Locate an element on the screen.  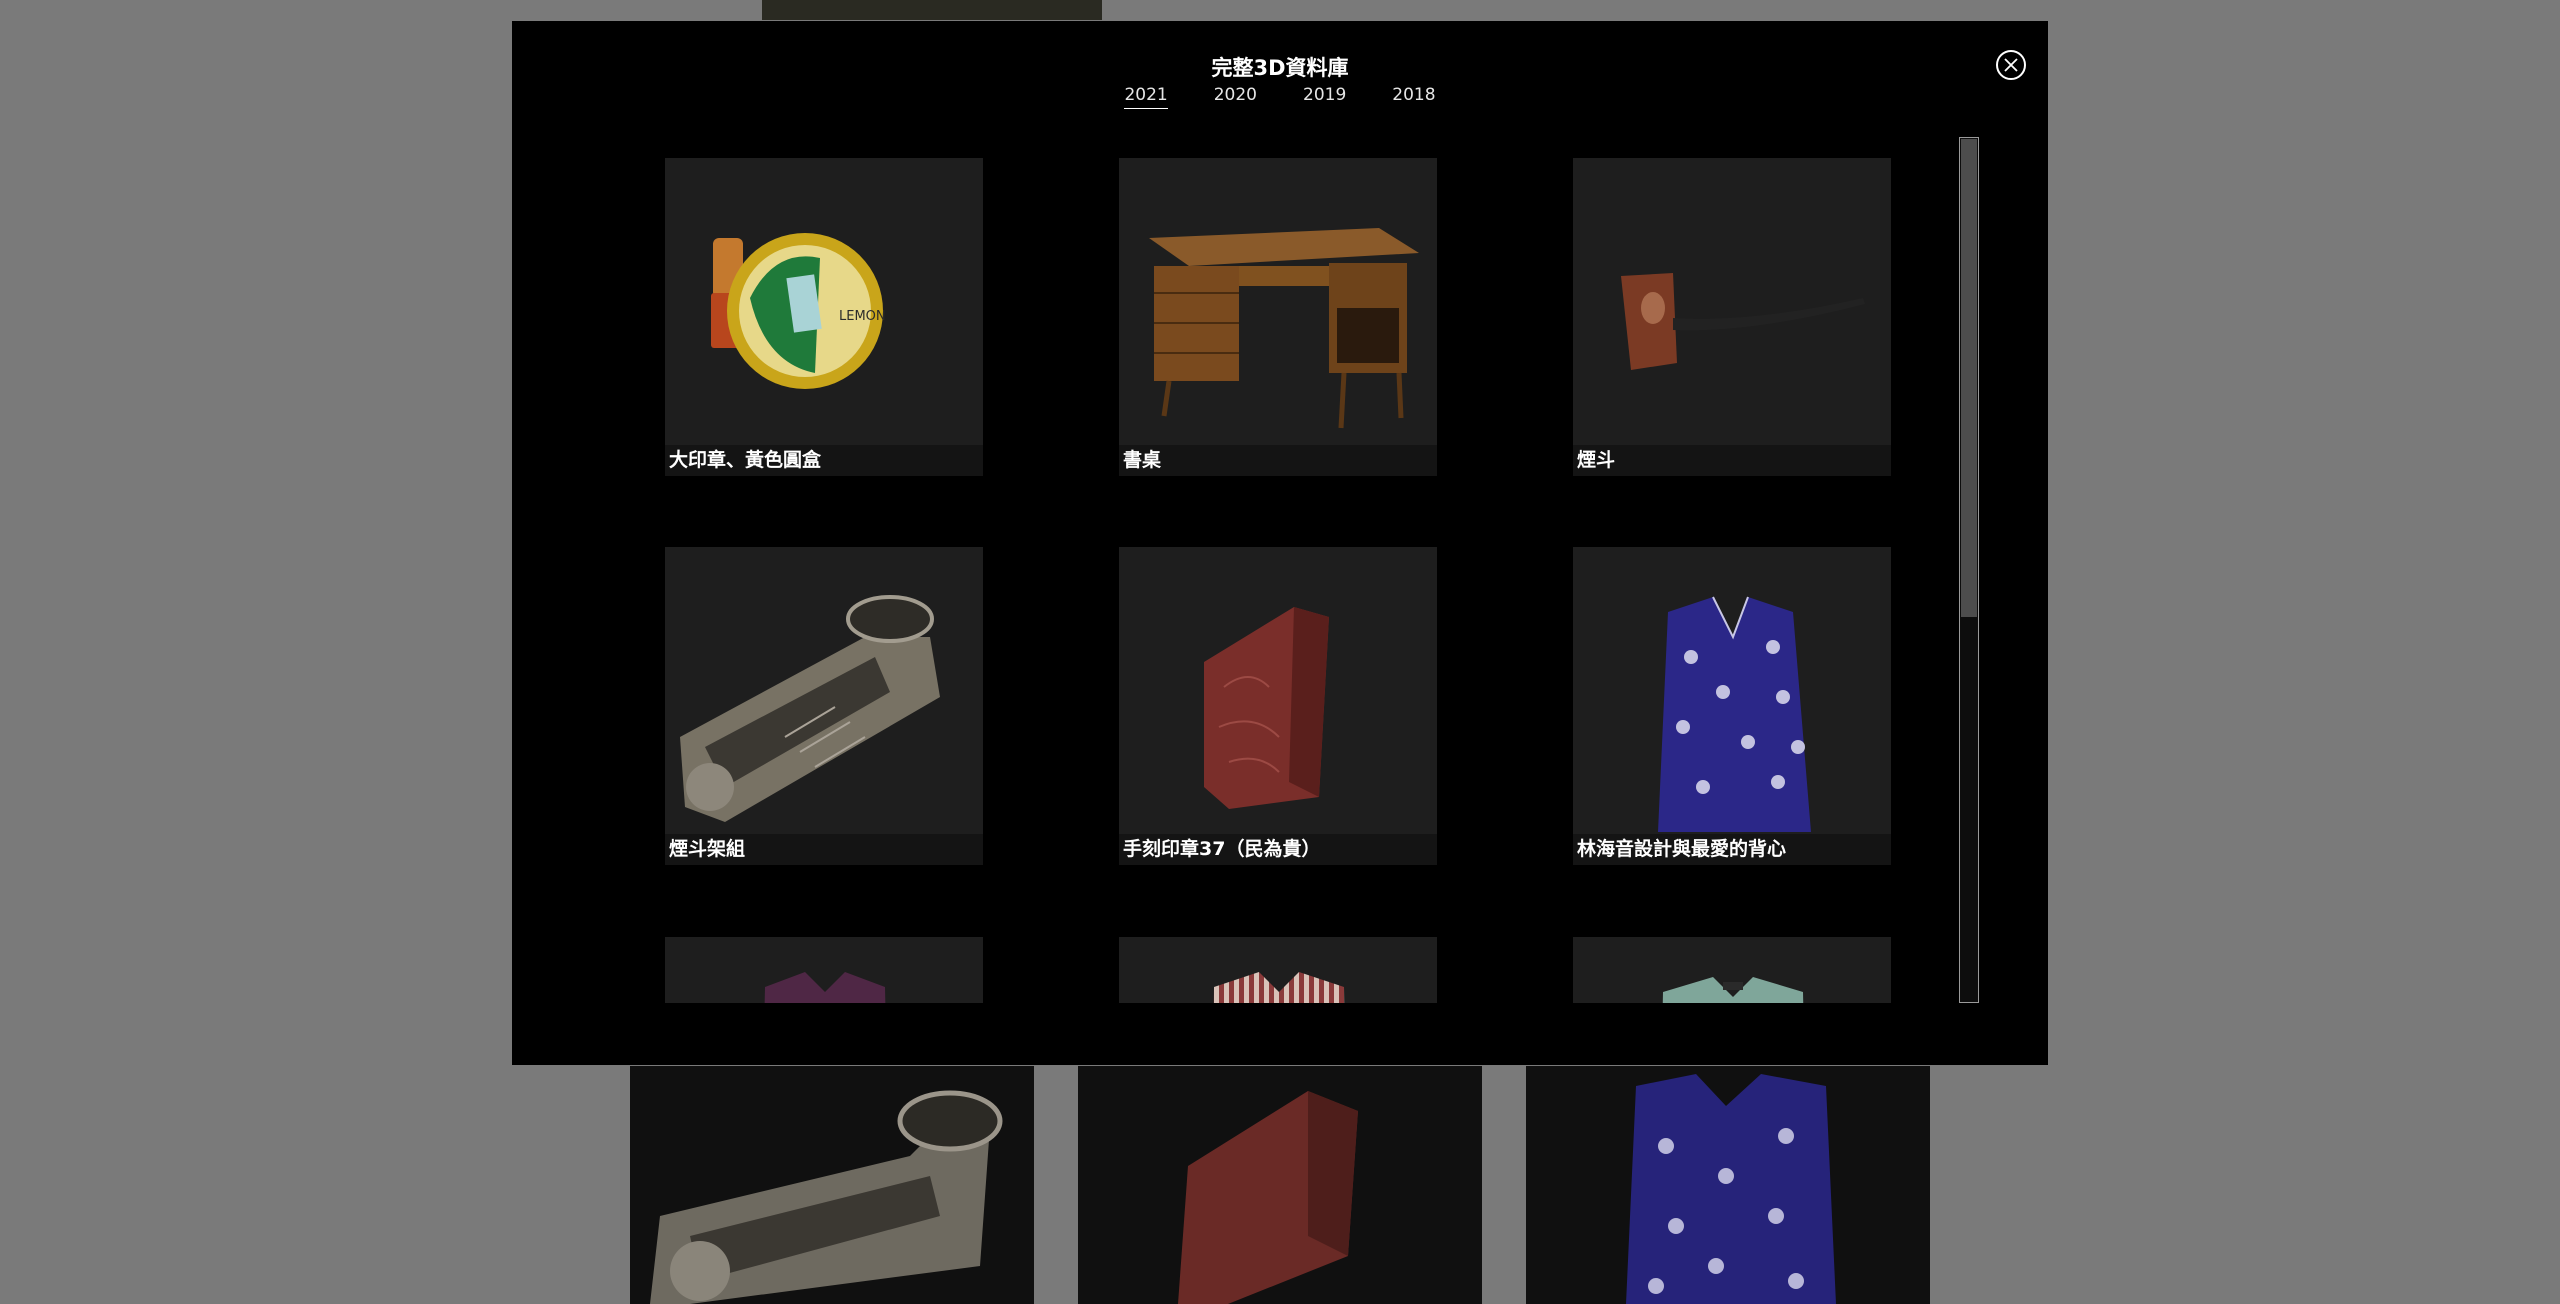
striped-garment-thumbnail is located at coordinates (1278, 970).